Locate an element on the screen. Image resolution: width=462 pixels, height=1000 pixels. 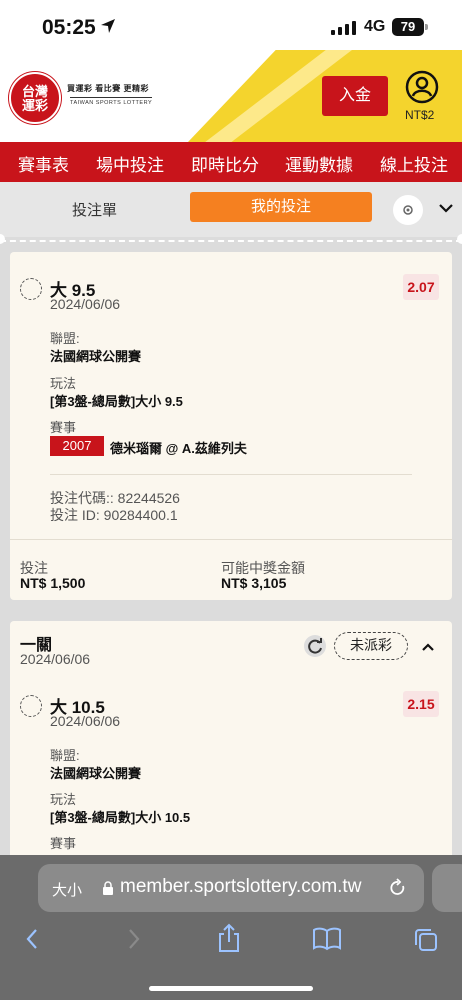
deposit-button: 入金 is located at coordinates (355, 96).